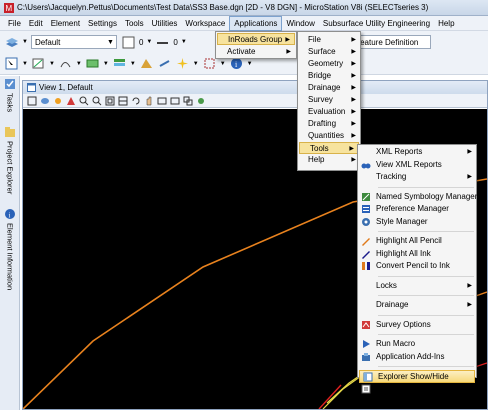 The height and width of the screenshot is (410, 488). Describe the element at coordinates (187, 100) in the screenshot. I see `copy-view-icon` at that location.